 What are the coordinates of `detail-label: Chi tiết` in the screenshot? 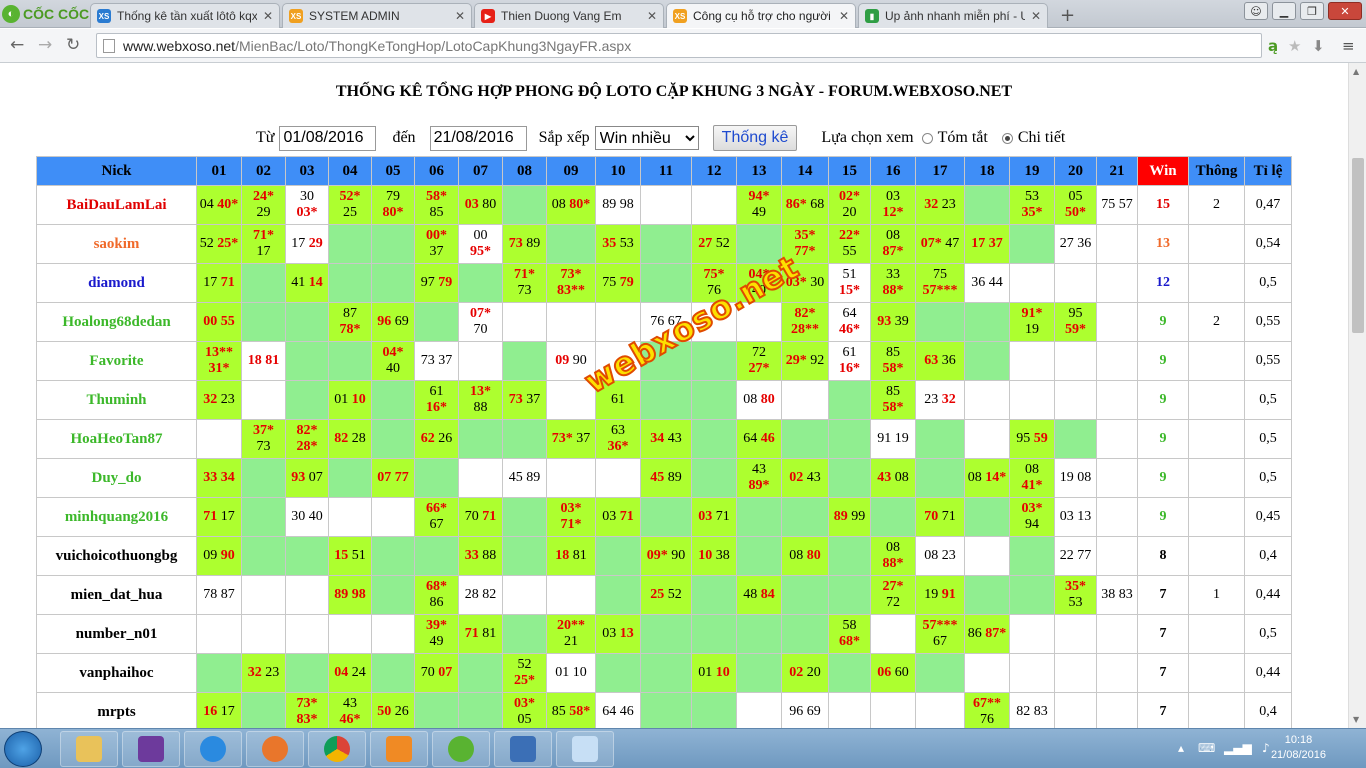 It's located at (1041, 137).